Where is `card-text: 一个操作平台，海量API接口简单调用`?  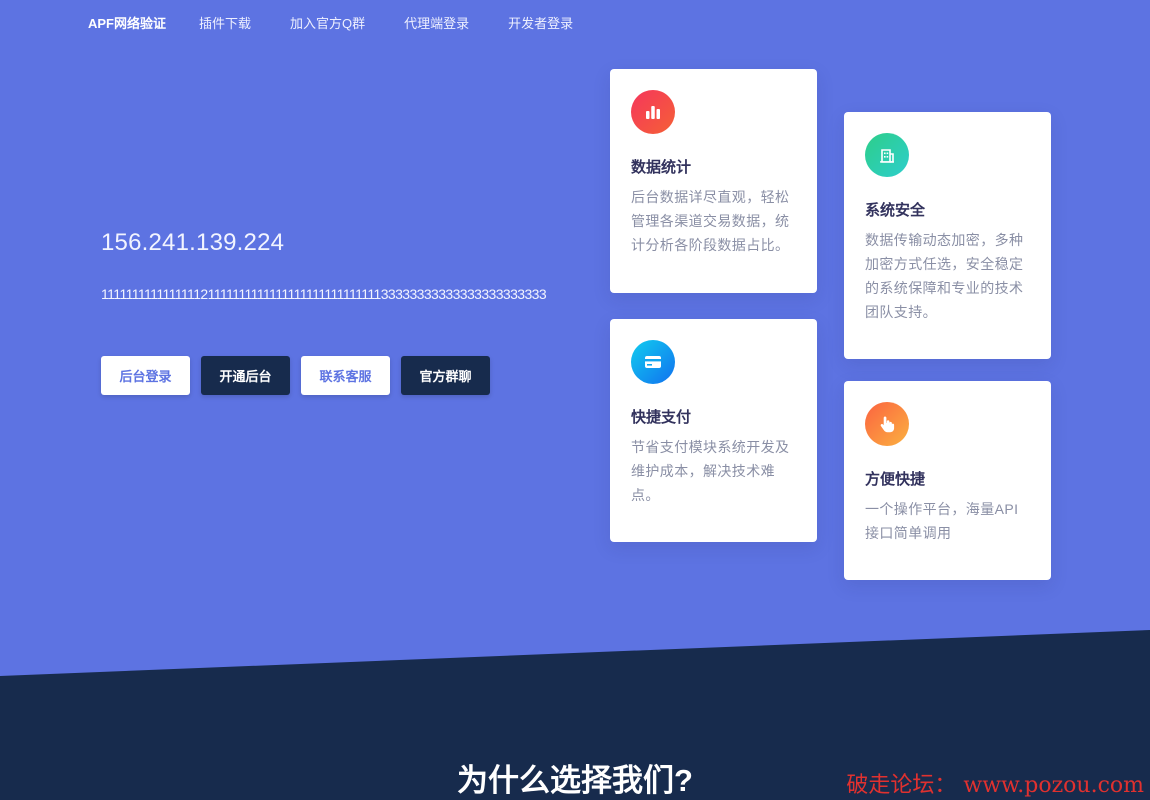
card-text: 一个操作平台，海量API接口简单调用 is located at coordinates (942, 521).